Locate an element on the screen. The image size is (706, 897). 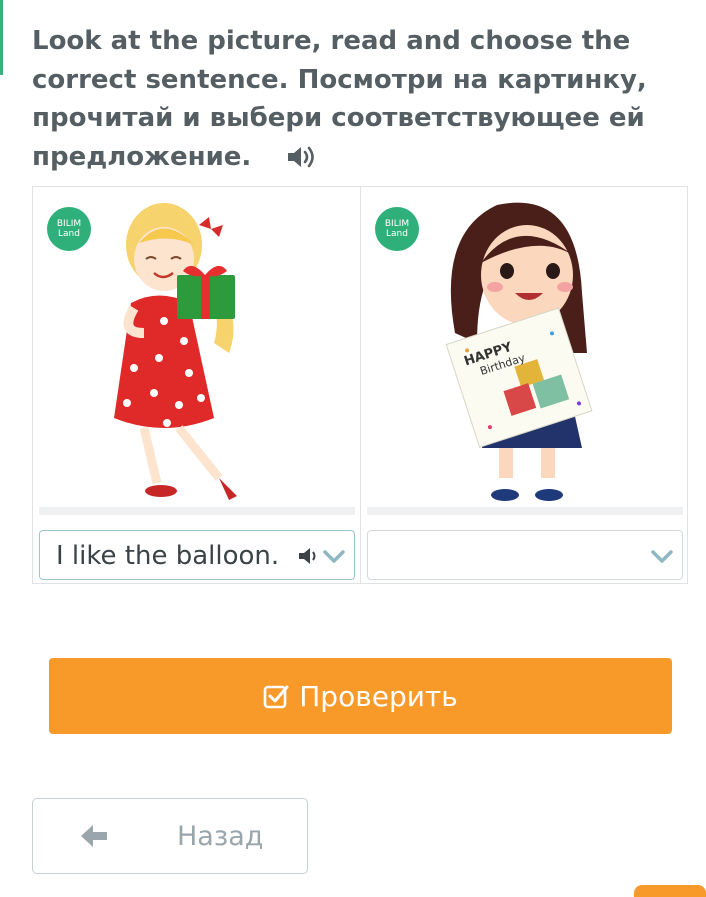
next-button-edge is located at coordinates (670, 891).